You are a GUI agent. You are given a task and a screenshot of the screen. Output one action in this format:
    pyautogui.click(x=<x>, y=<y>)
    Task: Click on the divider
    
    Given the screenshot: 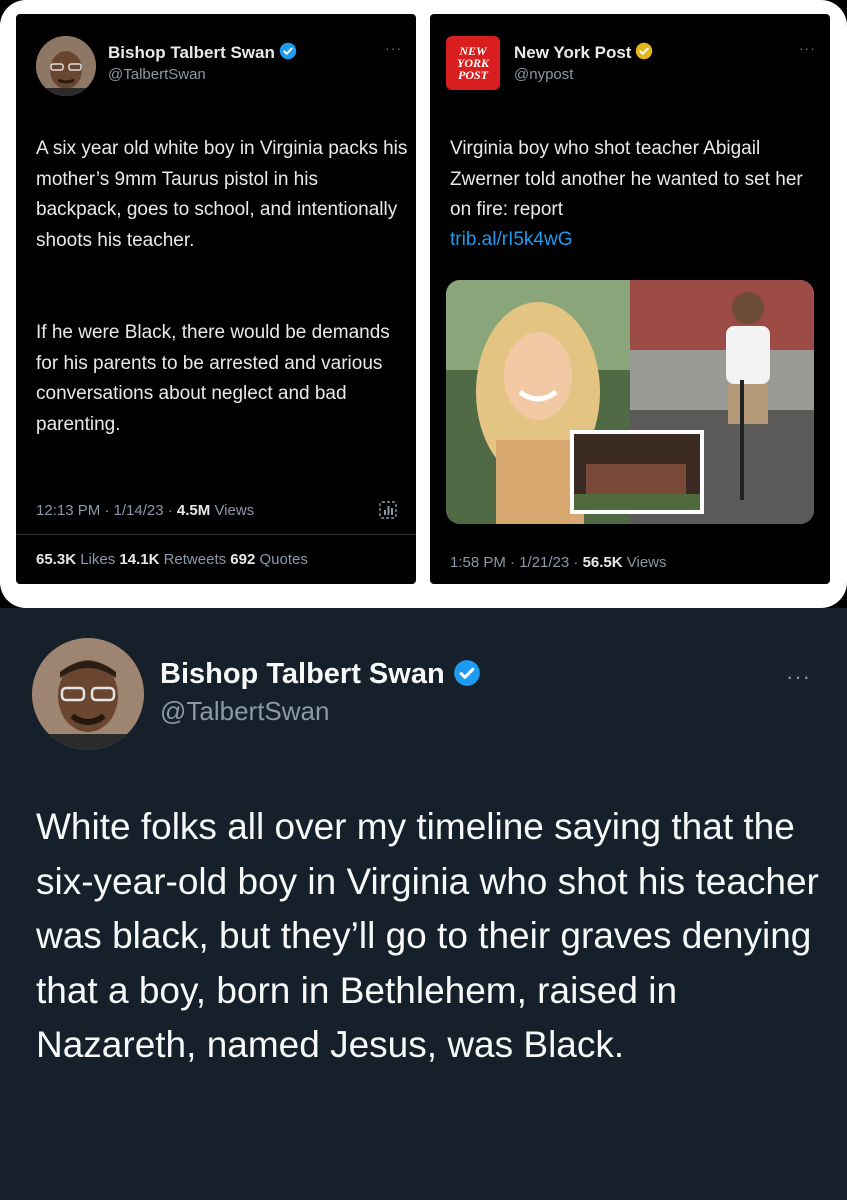 What is the action you would take?
    pyautogui.click(x=216, y=534)
    